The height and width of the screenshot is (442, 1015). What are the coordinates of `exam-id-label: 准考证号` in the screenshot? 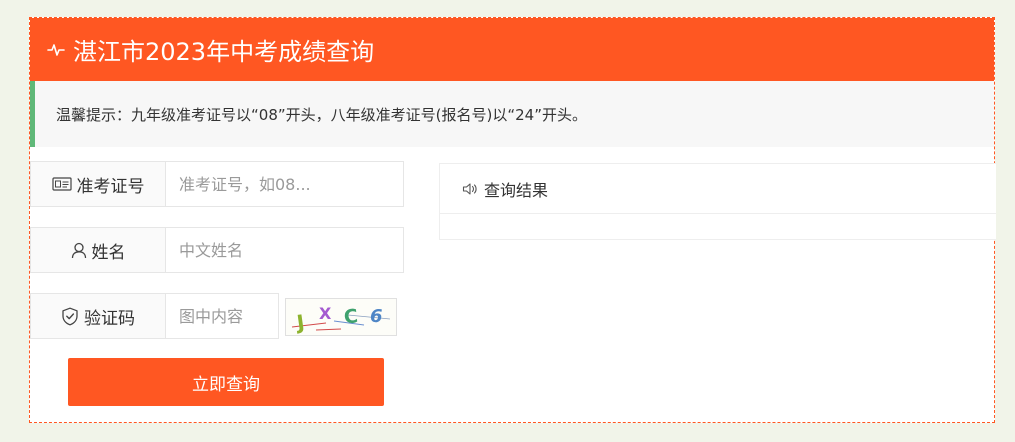 It's located at (98, 184).